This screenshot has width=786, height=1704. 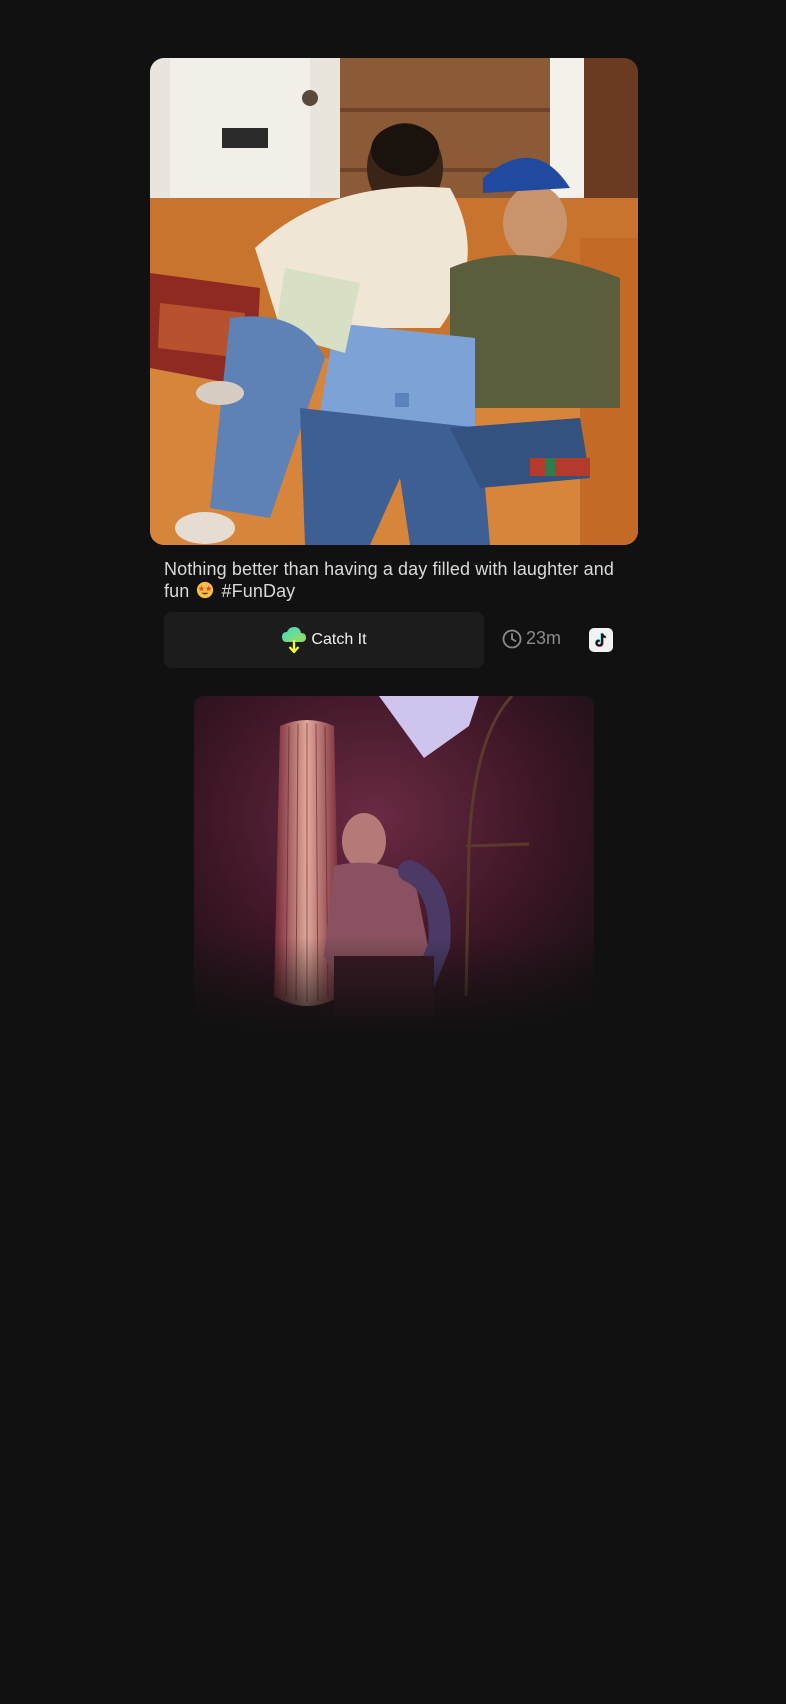 What do you see at coordinates (544, 638) in the screenshot?
I see `time-ago: 23m` at bounding box center [544, 638].